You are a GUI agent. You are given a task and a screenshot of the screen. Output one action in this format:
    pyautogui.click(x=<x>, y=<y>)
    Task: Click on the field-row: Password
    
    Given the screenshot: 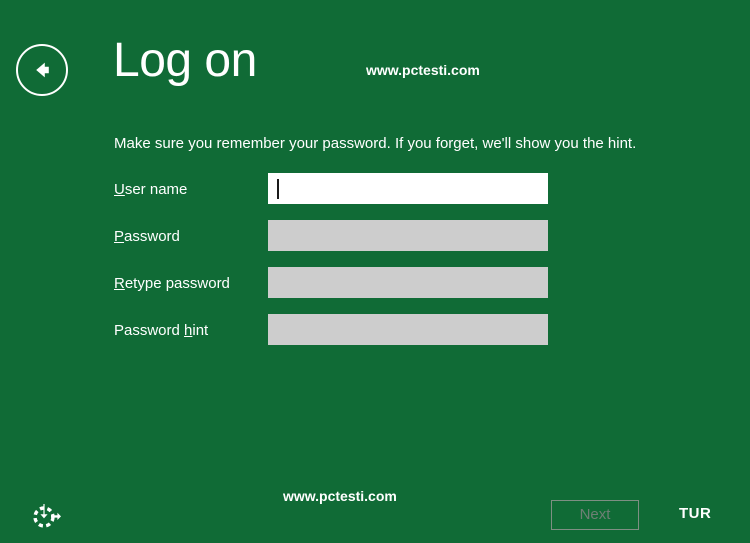 What is the action you would take?
    pyautogui.click(x=375, y=243)
    